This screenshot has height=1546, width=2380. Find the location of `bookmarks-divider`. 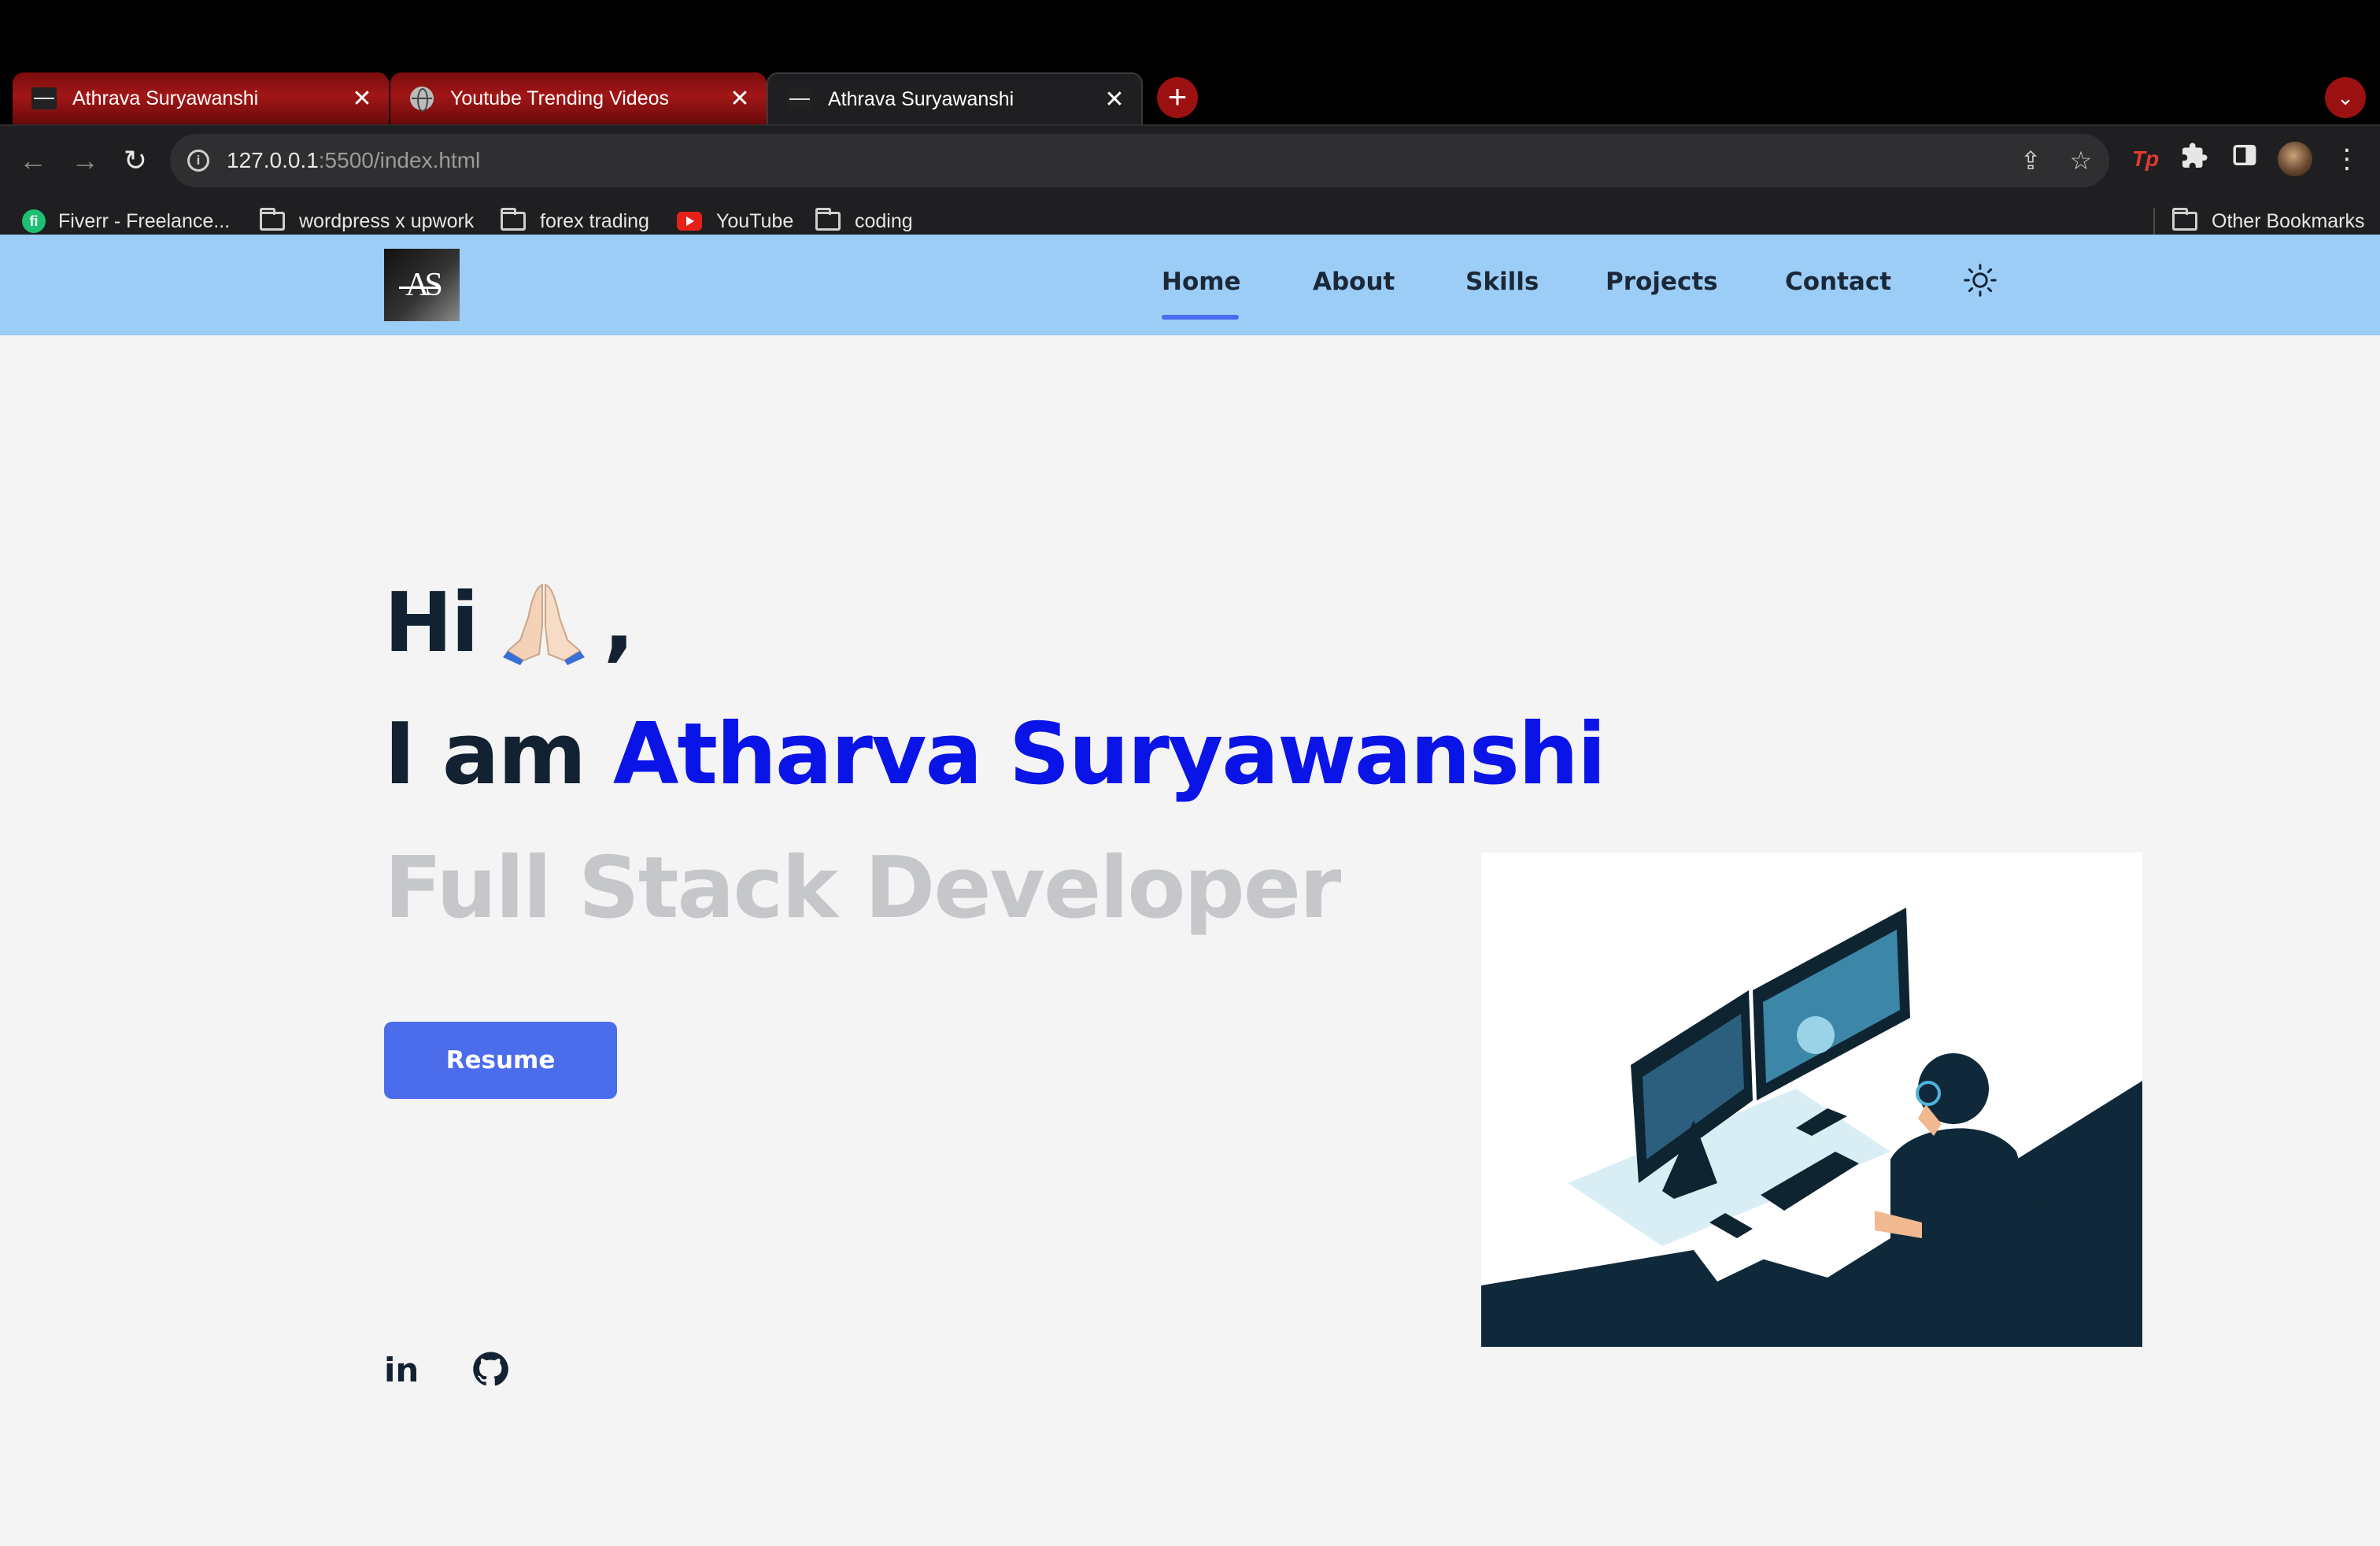

bookmarks-divider is located at coordinates (2154, 221).